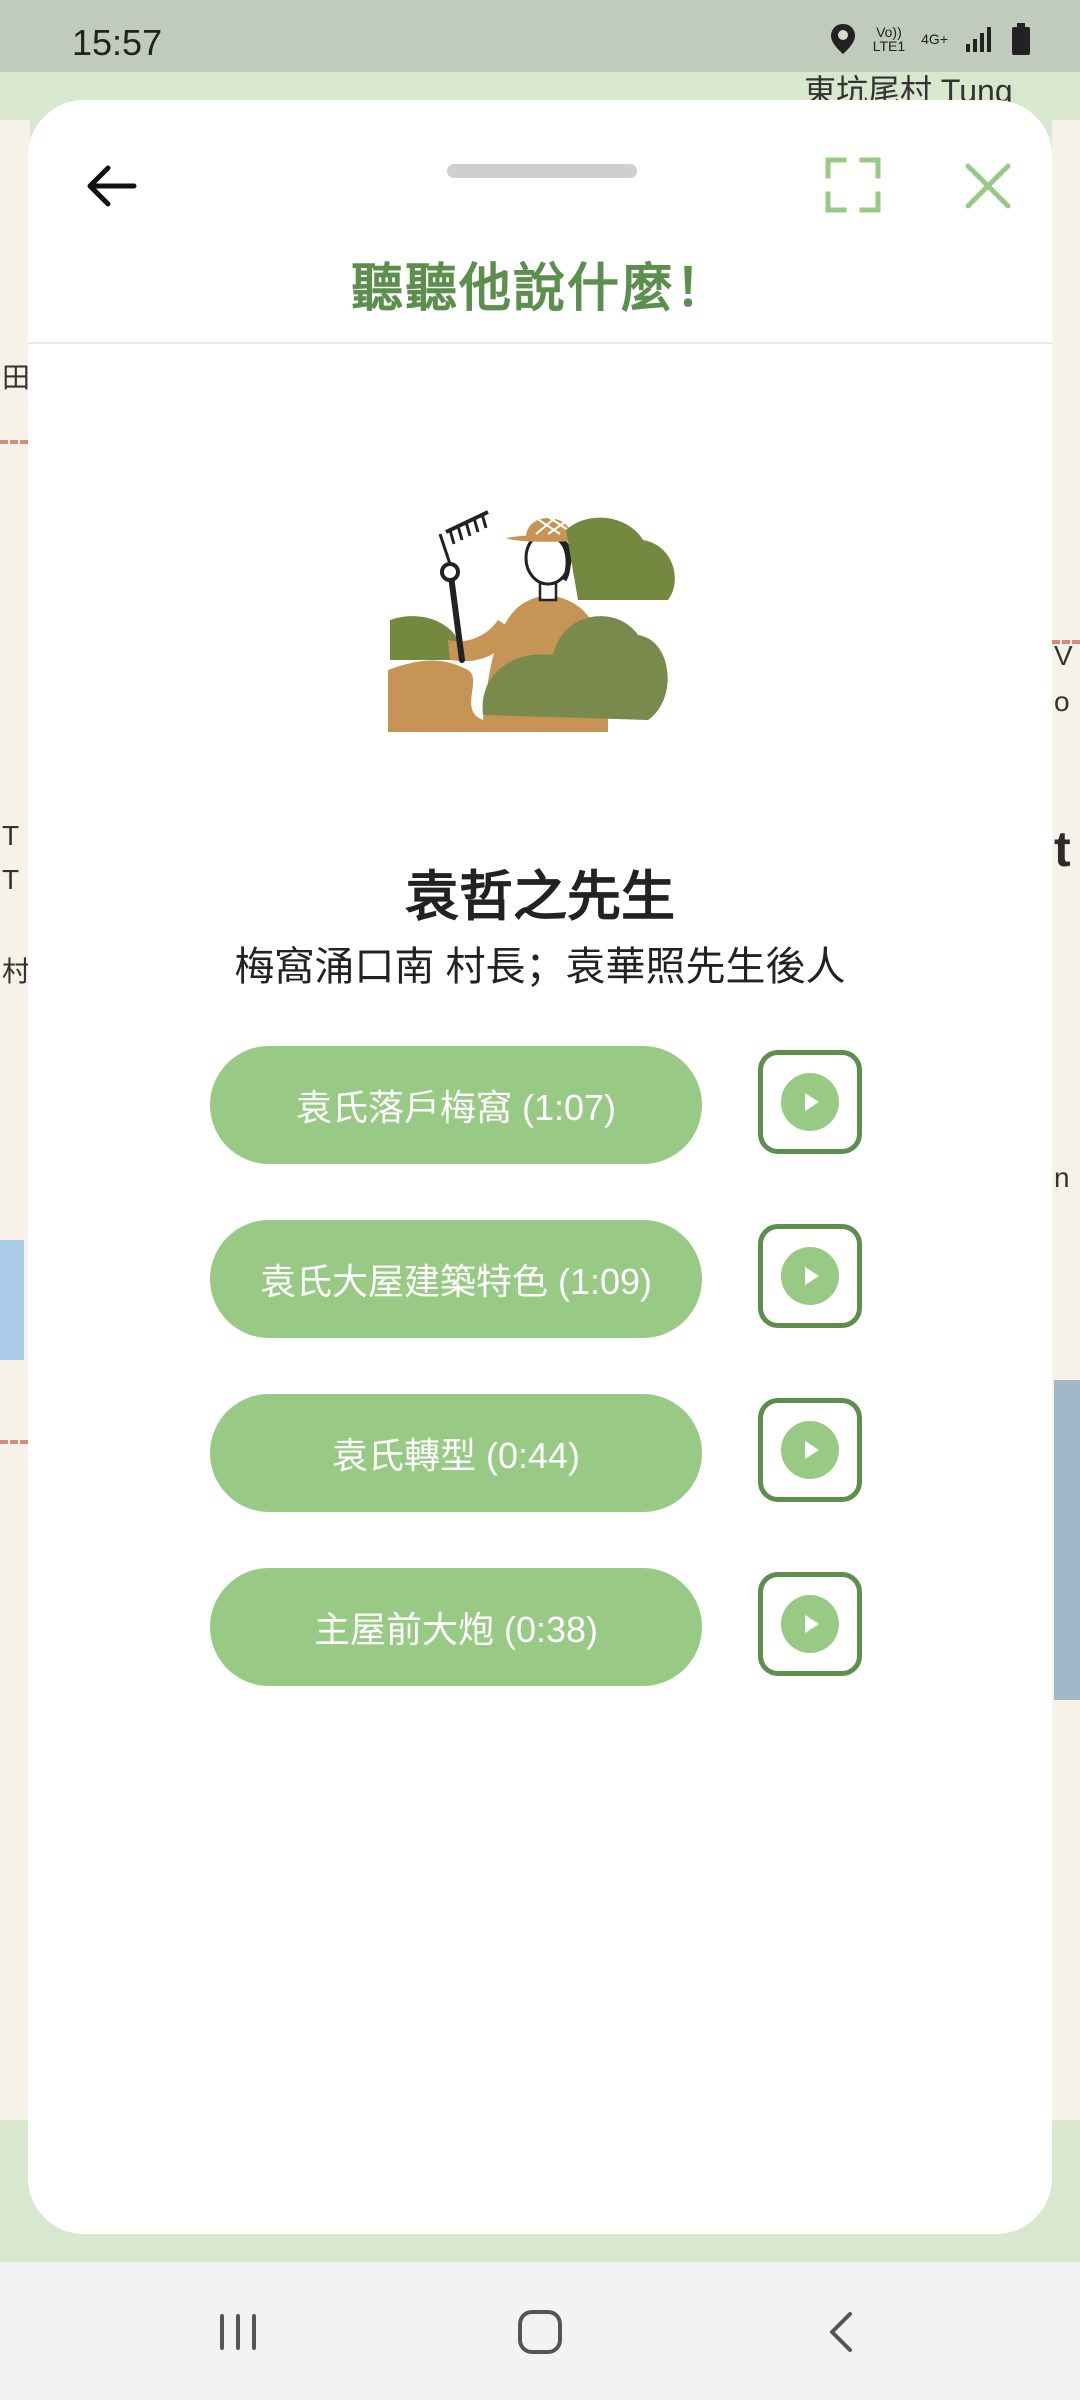 This screenshot has height=2400, width=1080. I want to click on home-button, so click(540, 2332).